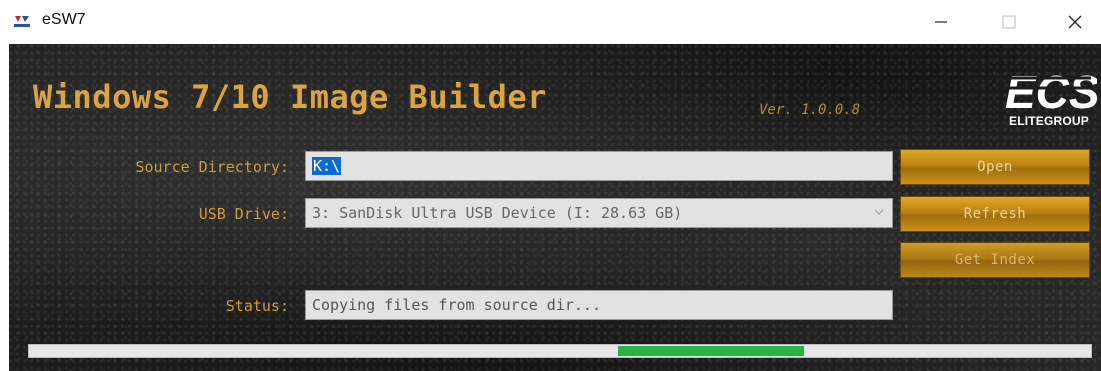 Image resolution: width=1101 pixels, height=371 pixels. I want to click on minimize-button, so click(941, 22).